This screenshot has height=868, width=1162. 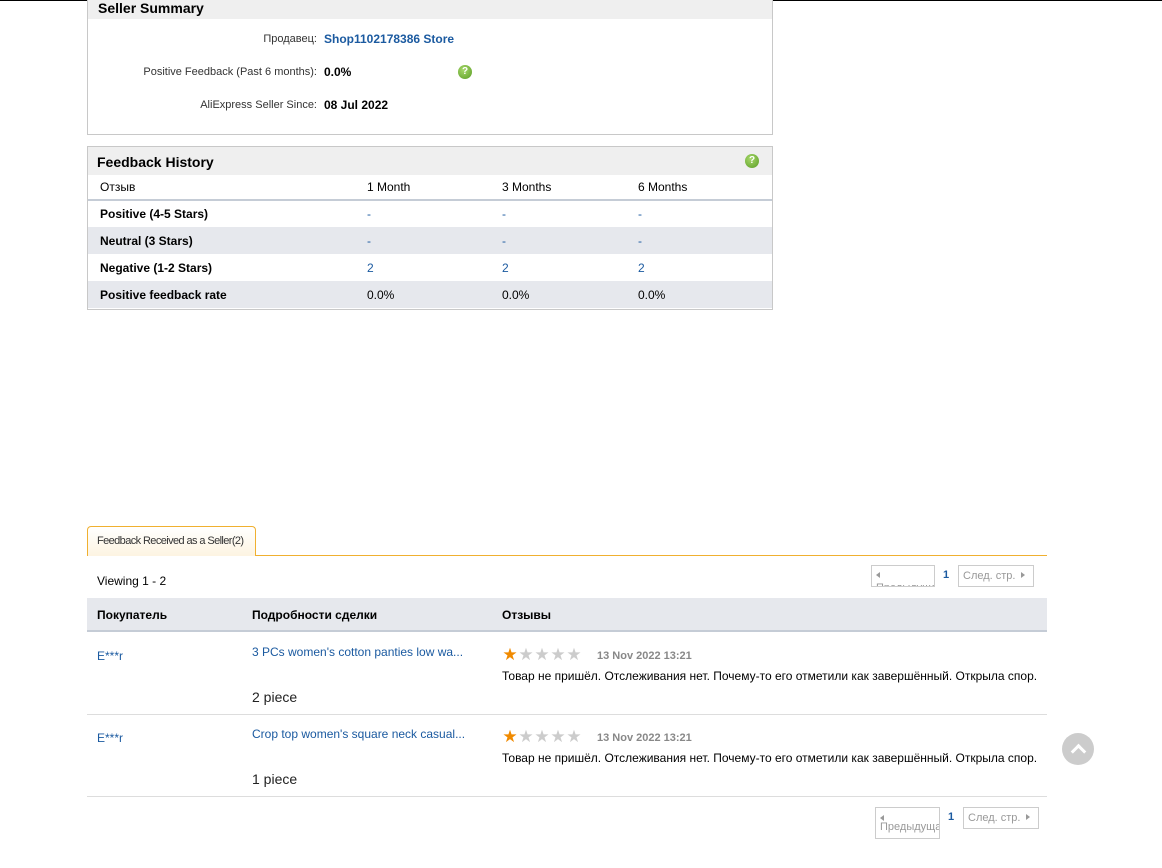 I want to click on row-label: Neutral (3 Stars), so click(x=221, y=240).